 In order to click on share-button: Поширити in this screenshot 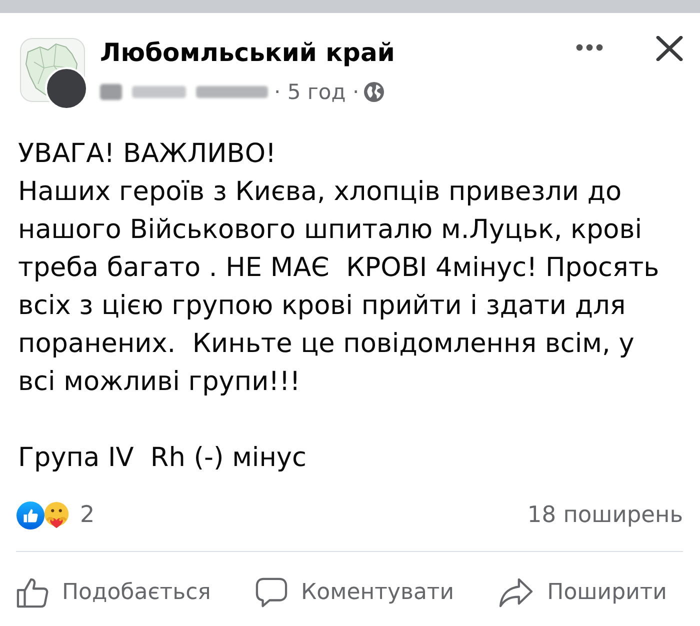, I will do `click(582, 592)`.